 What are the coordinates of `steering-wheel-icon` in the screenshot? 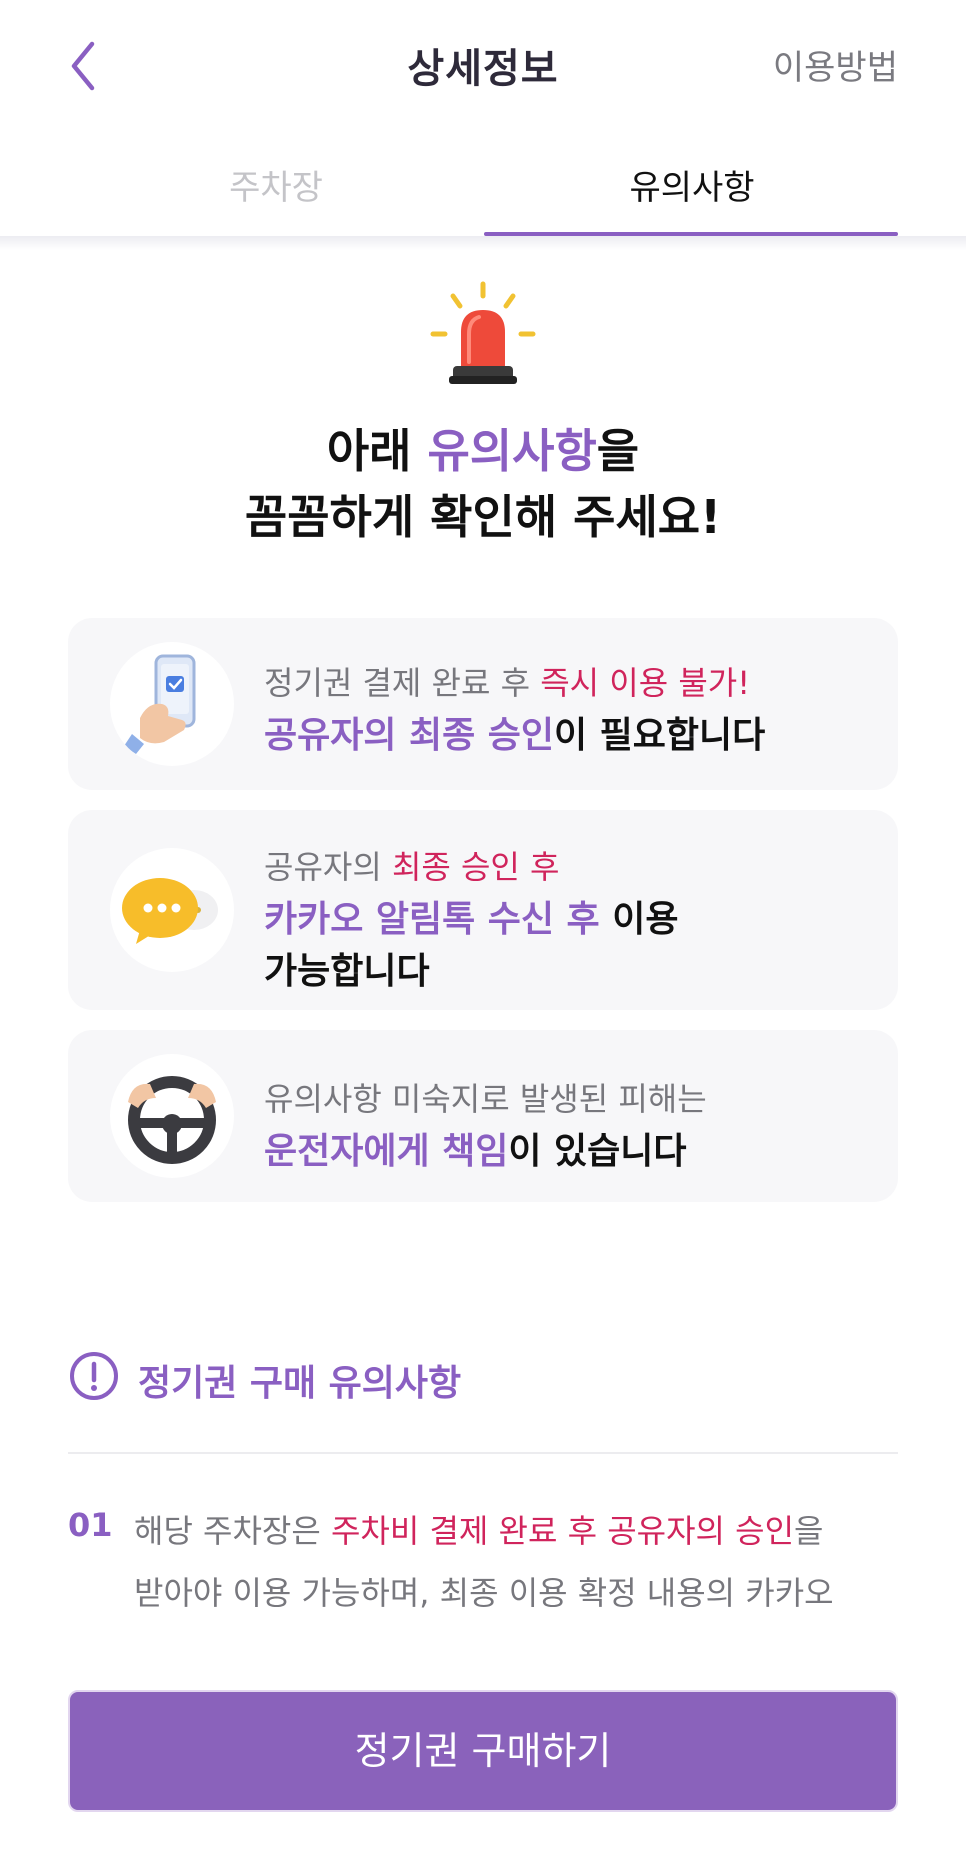 It's located at (172, 1116).